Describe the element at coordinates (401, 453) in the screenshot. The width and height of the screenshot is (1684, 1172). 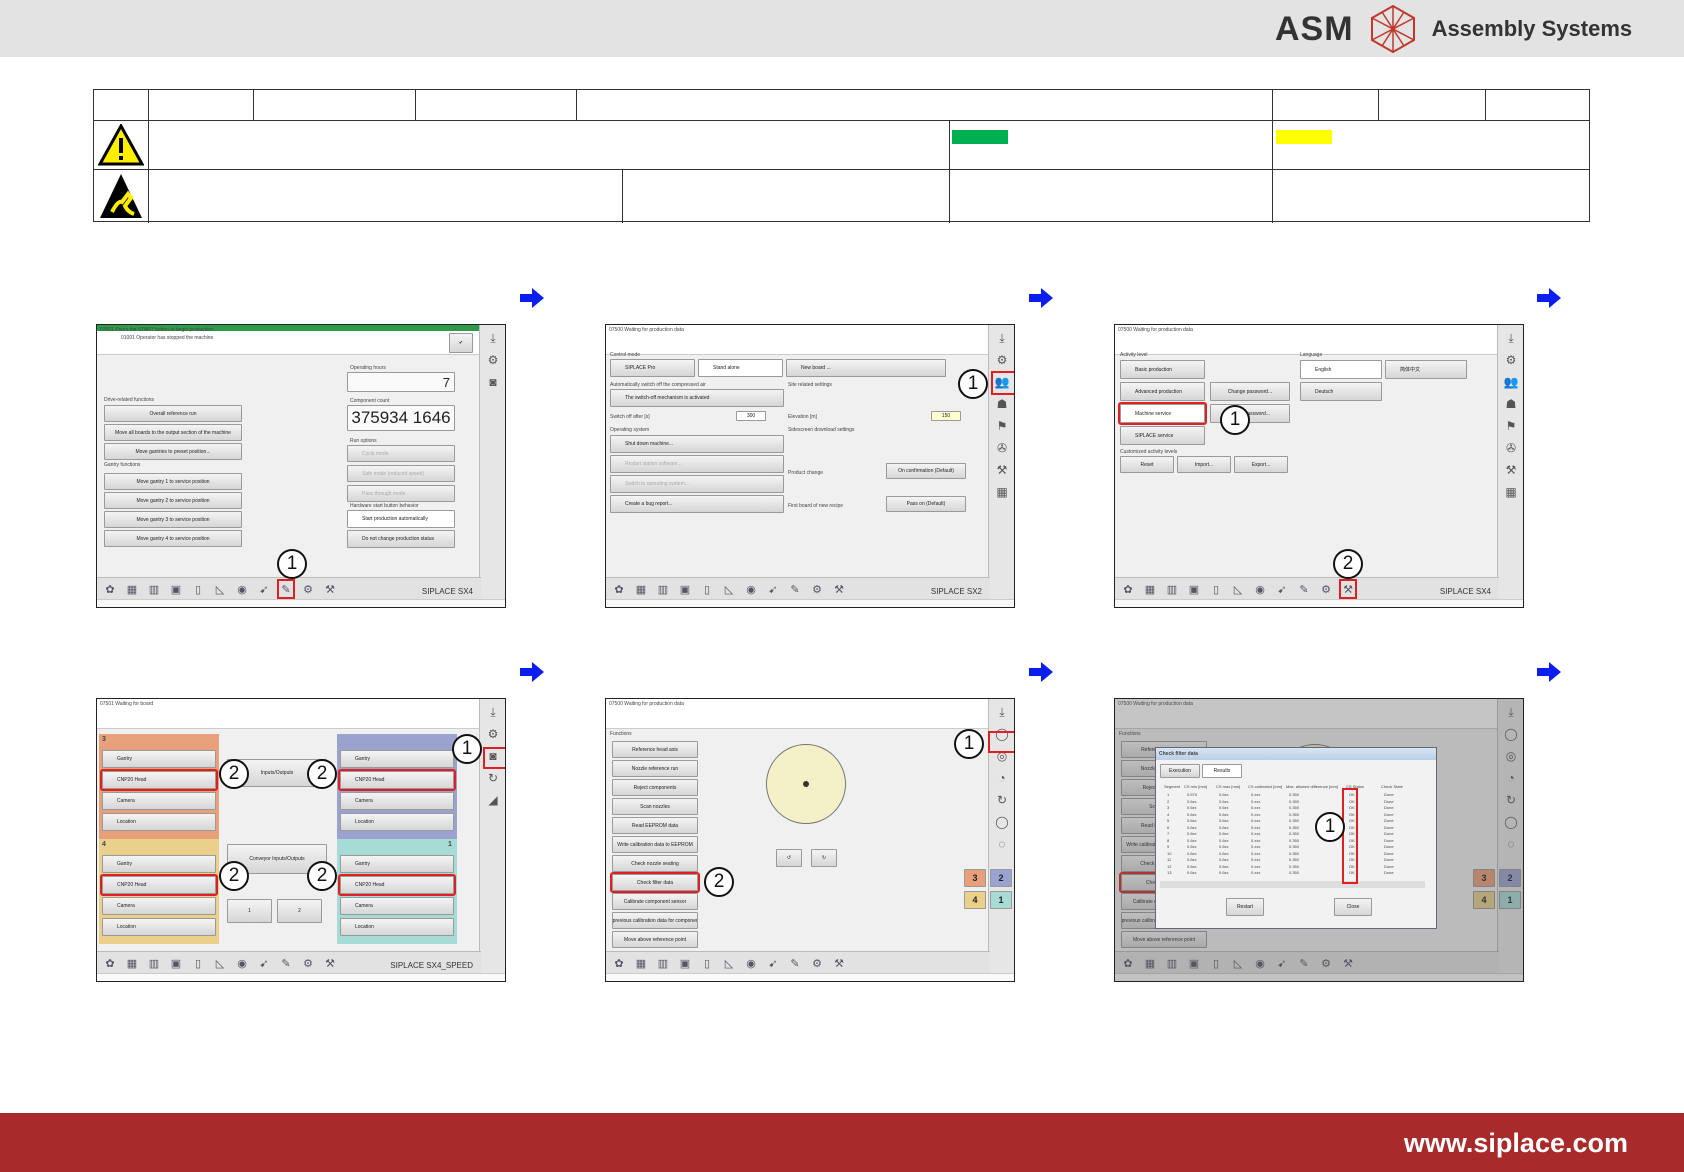
I see `run-option-checkbox: Cycle mode` at that location.